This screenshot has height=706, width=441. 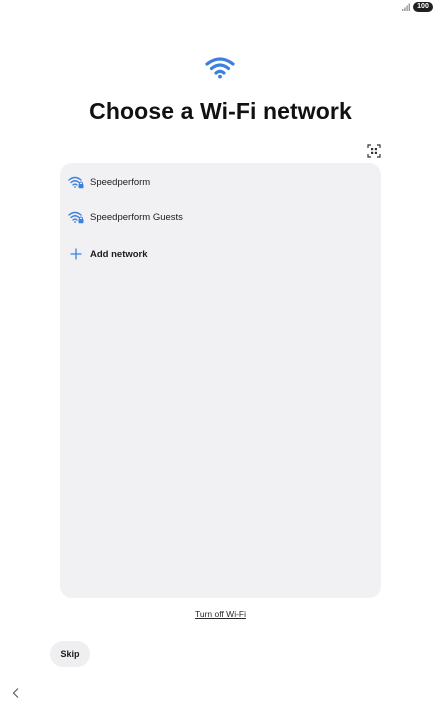 What do you see at coordinates (220, 68) in the screenshot?
I see `wifi-icon` at bounding box center [220, 68].